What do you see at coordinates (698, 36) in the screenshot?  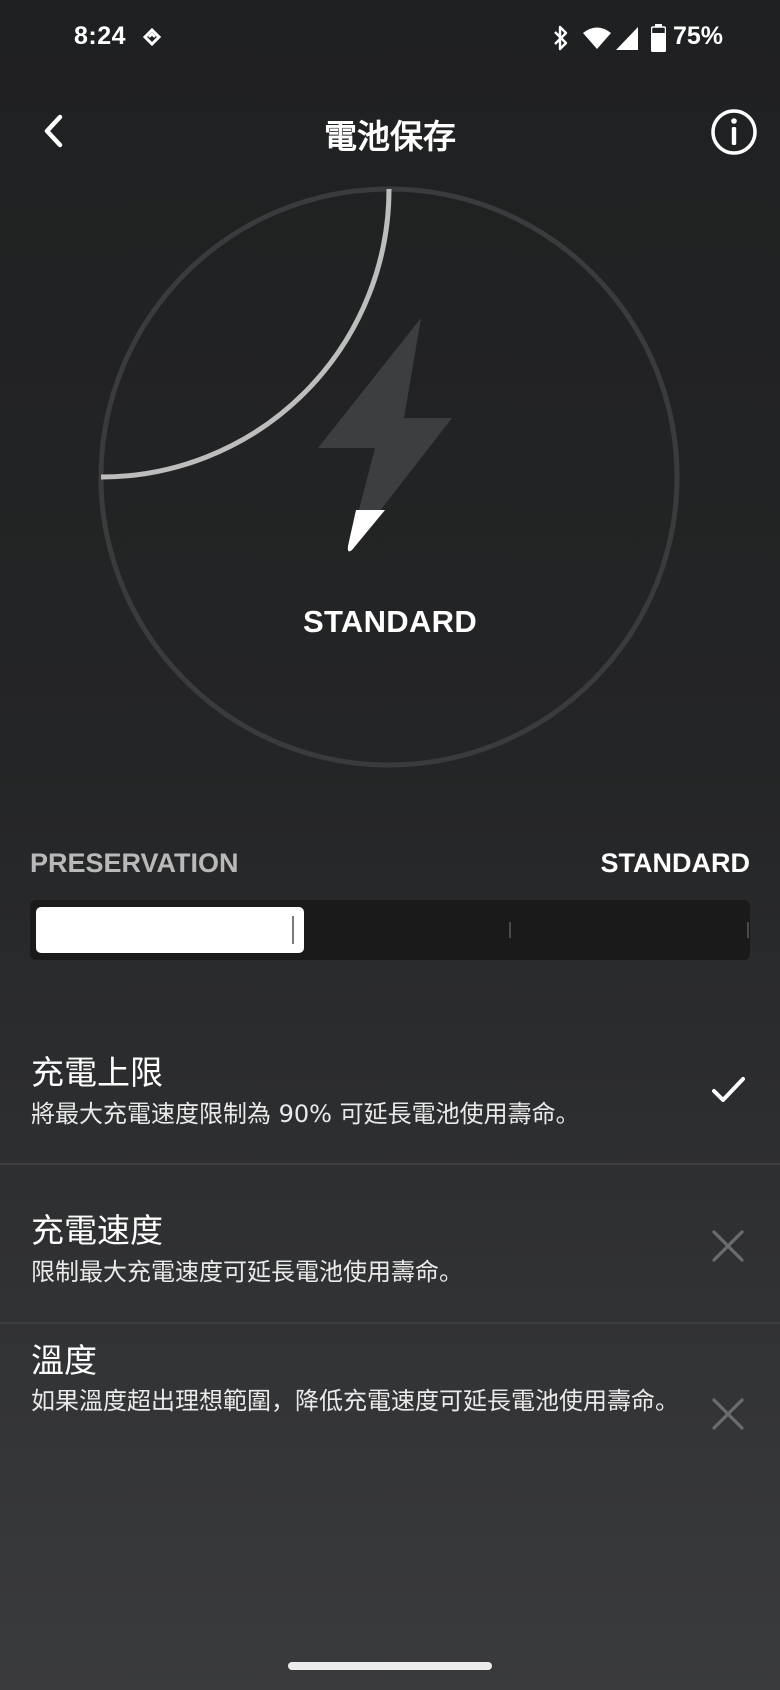 I see `battery-percent: 75%` at bounding box center [698, 36].